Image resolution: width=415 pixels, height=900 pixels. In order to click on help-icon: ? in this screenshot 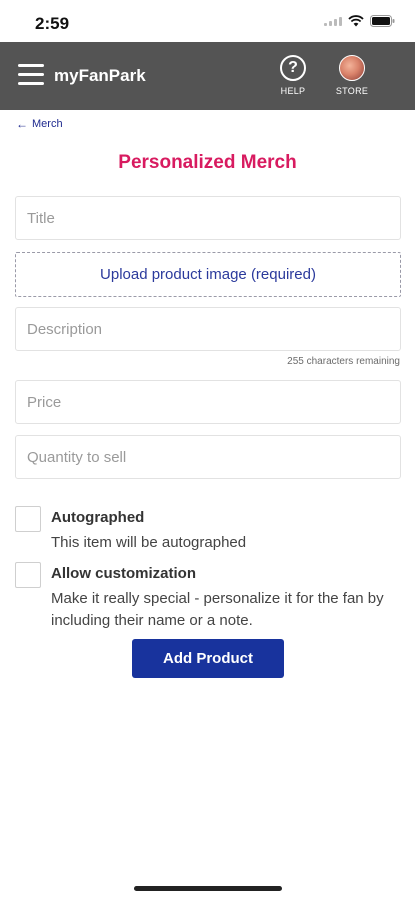, I will do `click(293, 68)`.